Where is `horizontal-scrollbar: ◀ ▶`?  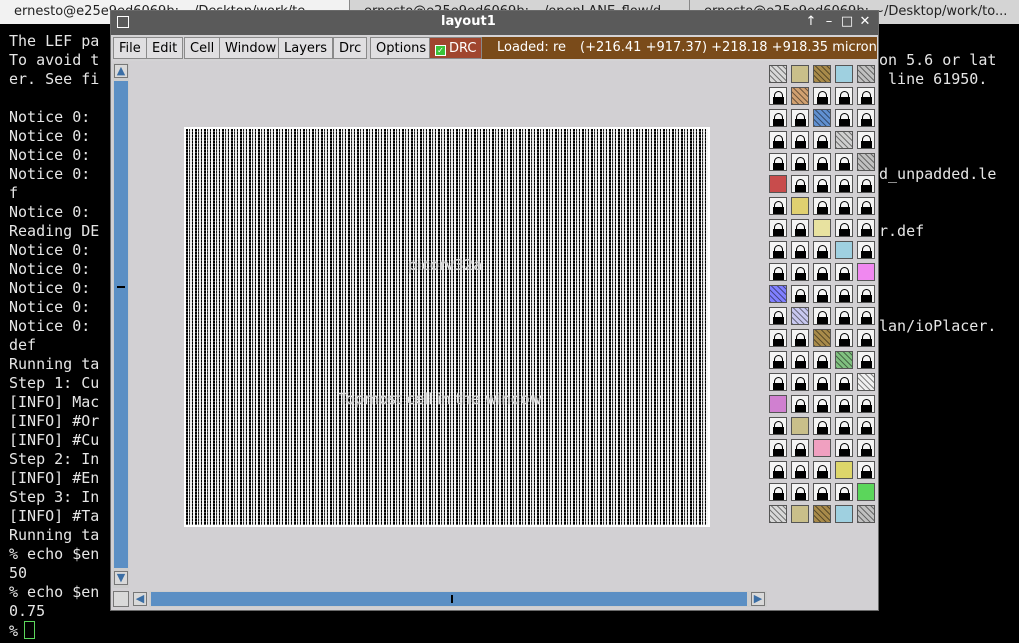
horizontal-scrollbar: ◀ ▶ is located at coordinates (450, 599).